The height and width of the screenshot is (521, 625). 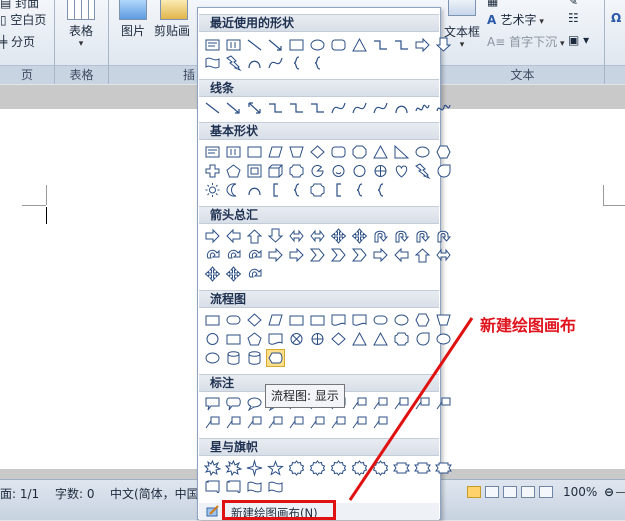 I want to click on shape-rcallout-icon, so click(x=233, y=404).